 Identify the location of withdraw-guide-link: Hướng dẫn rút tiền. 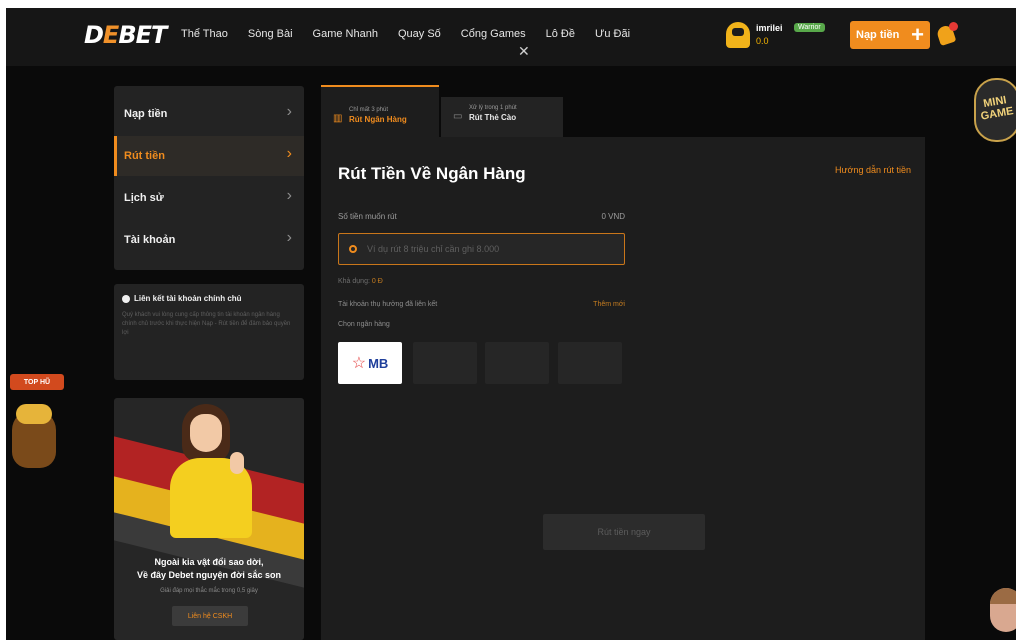
(873, 170).